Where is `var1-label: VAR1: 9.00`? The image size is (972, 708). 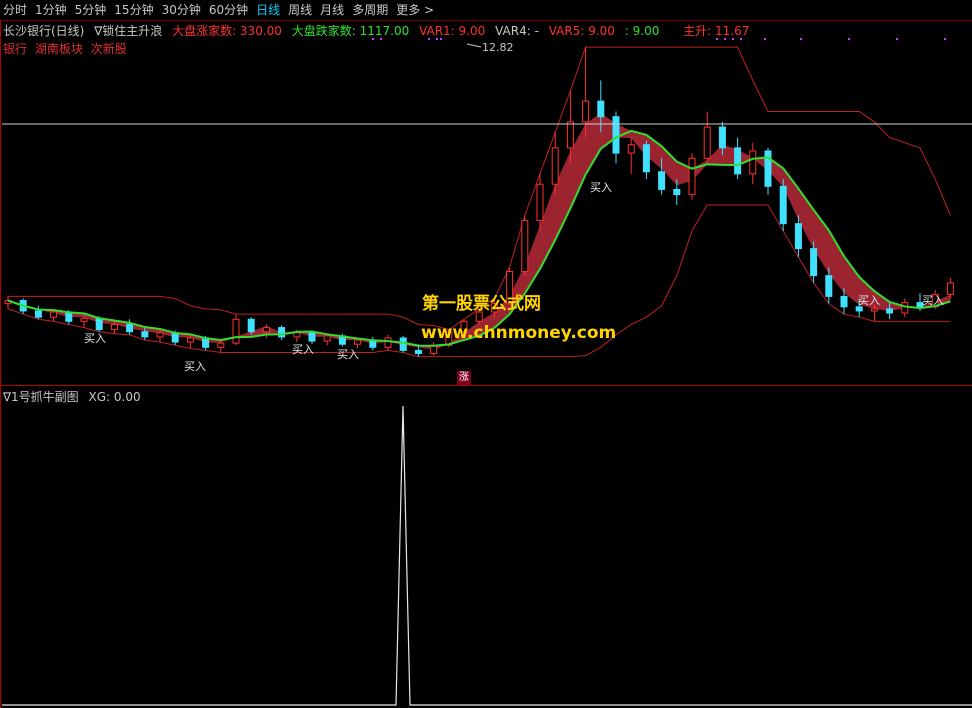
var1-label: VAR1: 9.00 is located at coordinates (452, 31).